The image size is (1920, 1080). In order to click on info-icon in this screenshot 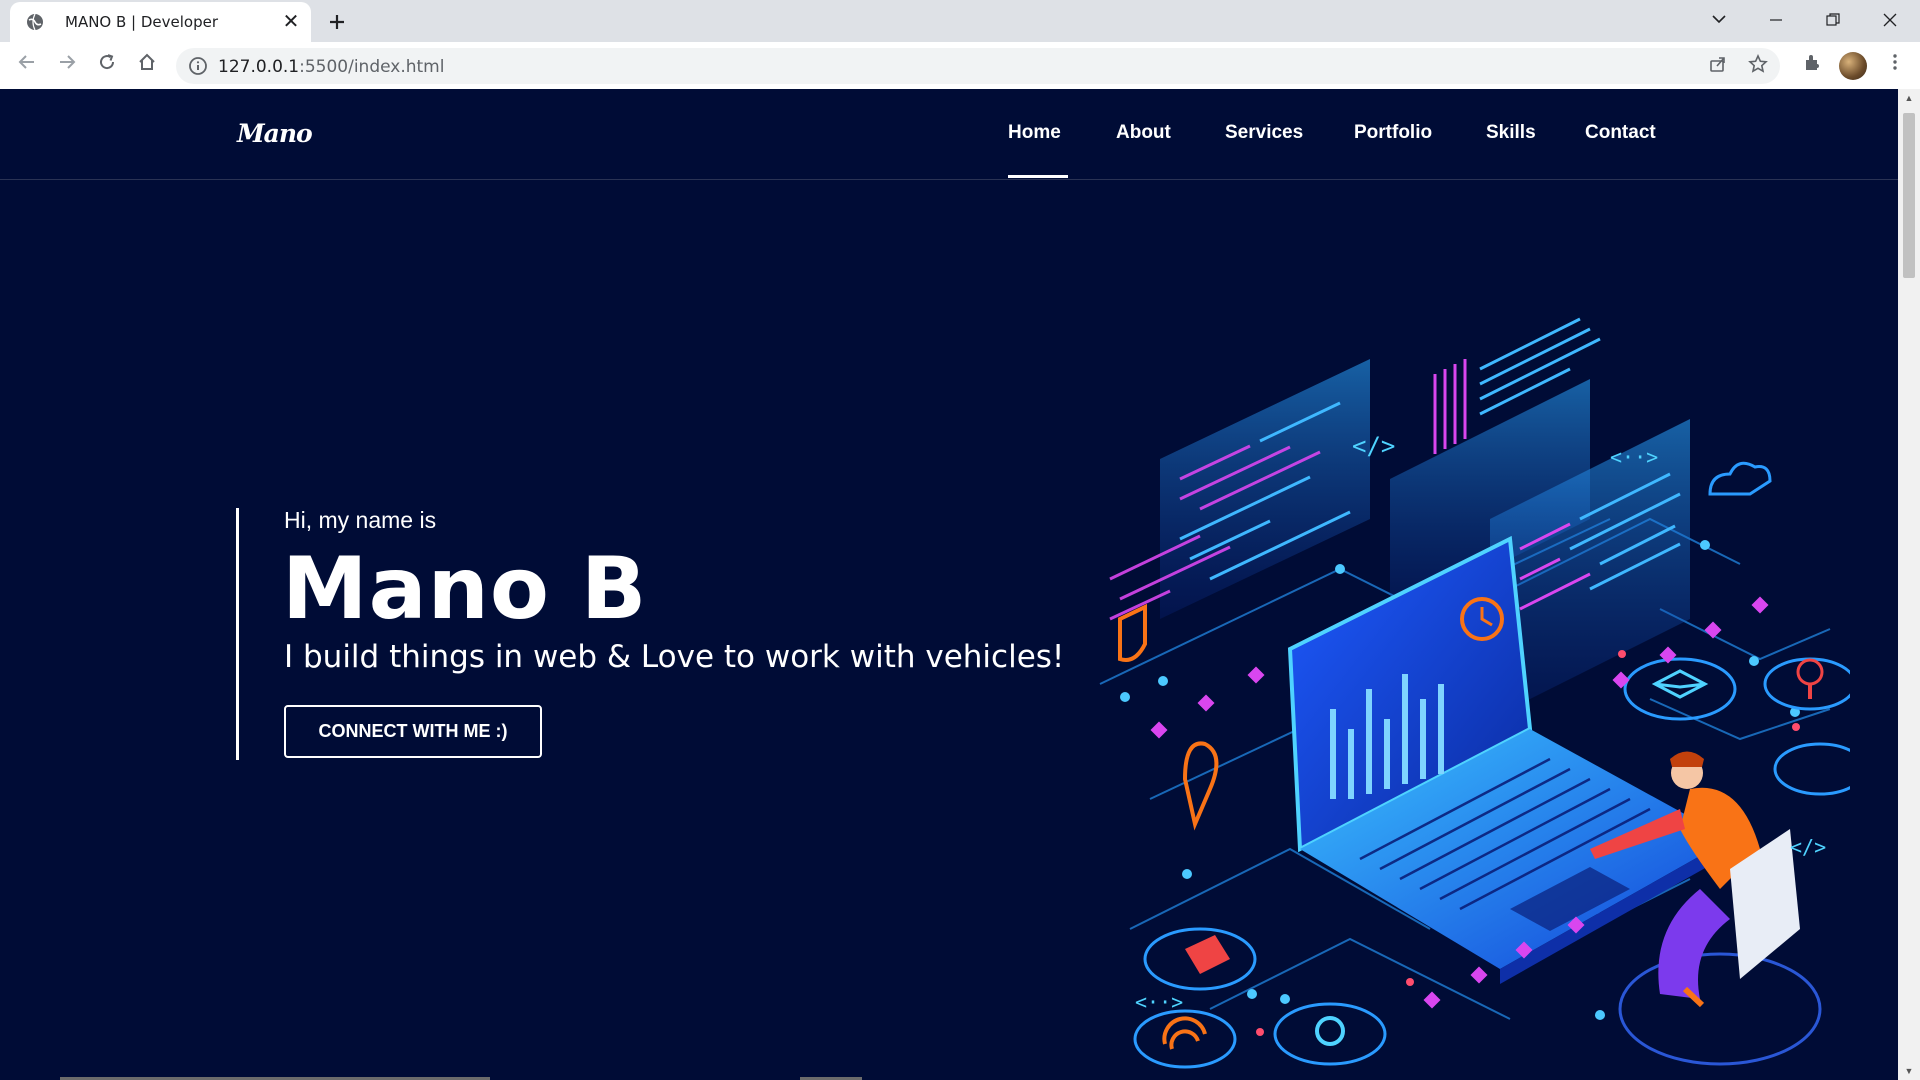, I will do `click(198, 66)`.